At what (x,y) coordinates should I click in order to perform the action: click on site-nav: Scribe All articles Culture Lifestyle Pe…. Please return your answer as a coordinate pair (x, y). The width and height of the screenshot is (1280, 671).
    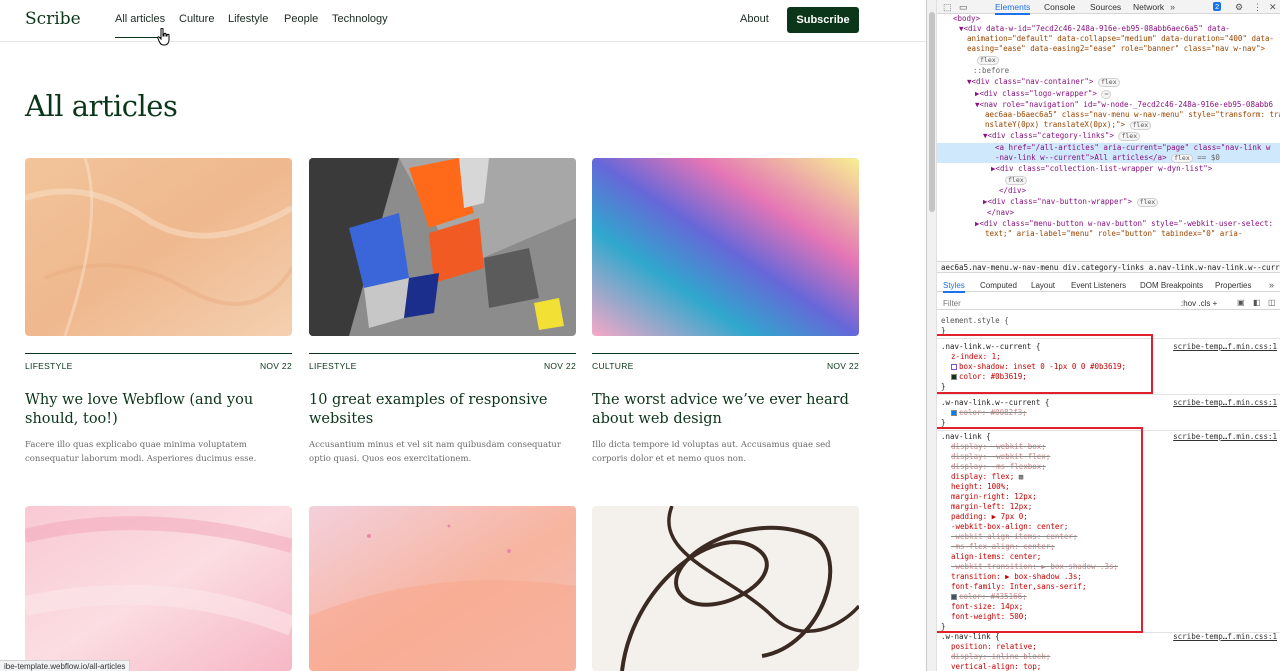
    Looking at the image, I should click on (463, 23).